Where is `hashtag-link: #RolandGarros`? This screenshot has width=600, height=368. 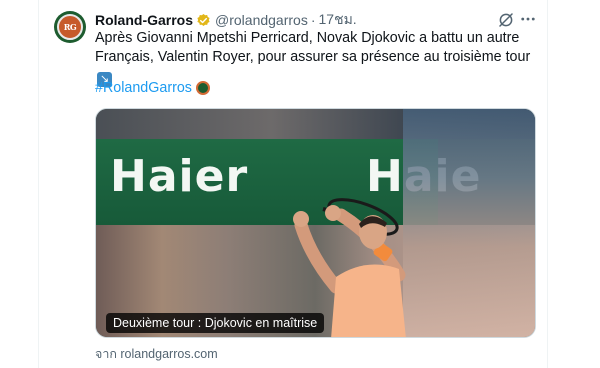 hashtag-link: #RolandGarros is located at coordinates (143, 88).